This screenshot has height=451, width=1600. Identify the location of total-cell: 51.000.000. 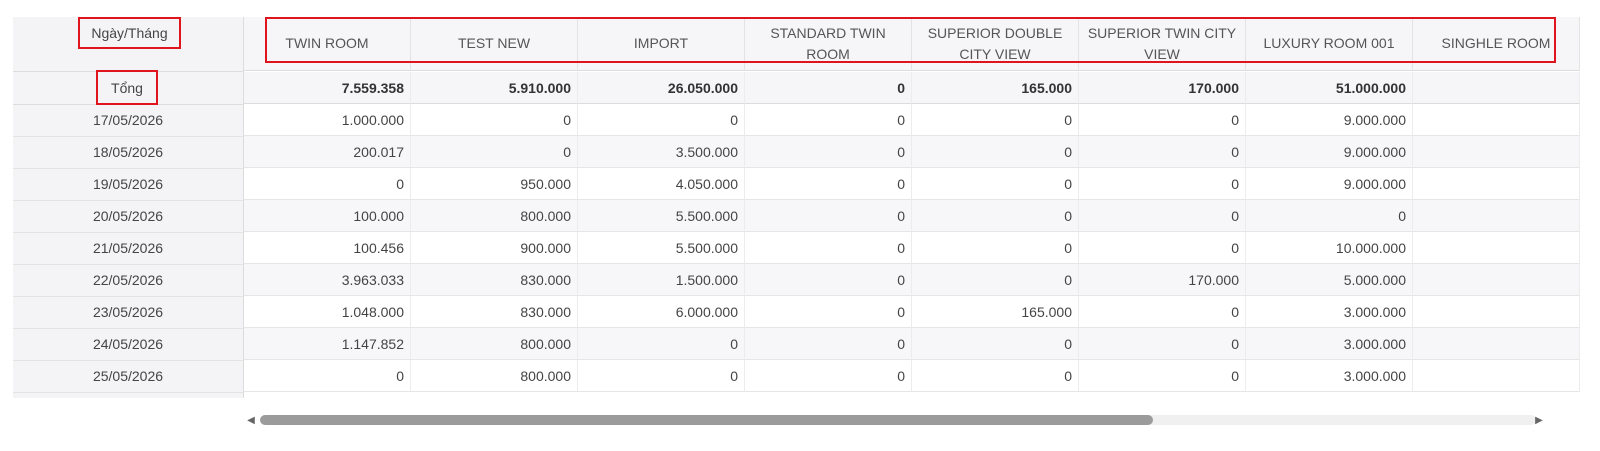
(1329, 88).